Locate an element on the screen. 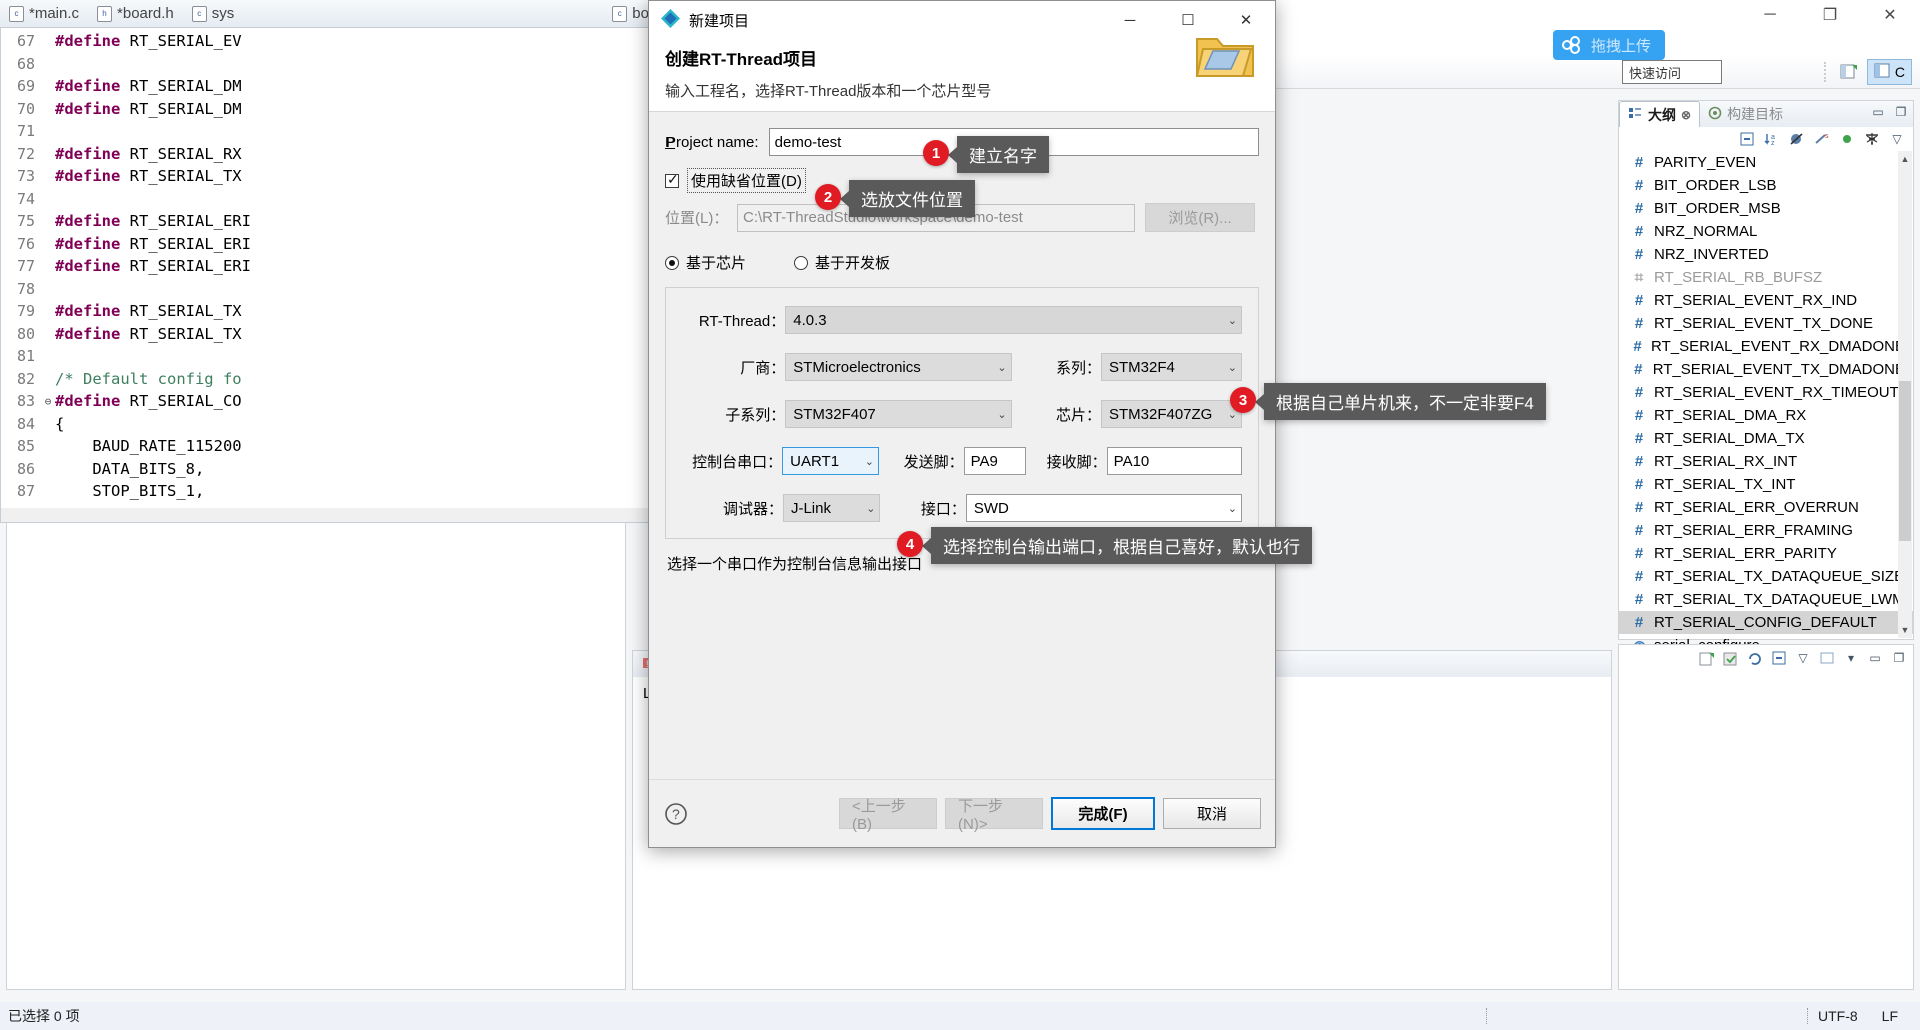 This screenshot has height=1030, width=1920. outline-item-label: RT_SERIAL_EVENT_TX_DMADONE is located at coordinates (1778, 369).